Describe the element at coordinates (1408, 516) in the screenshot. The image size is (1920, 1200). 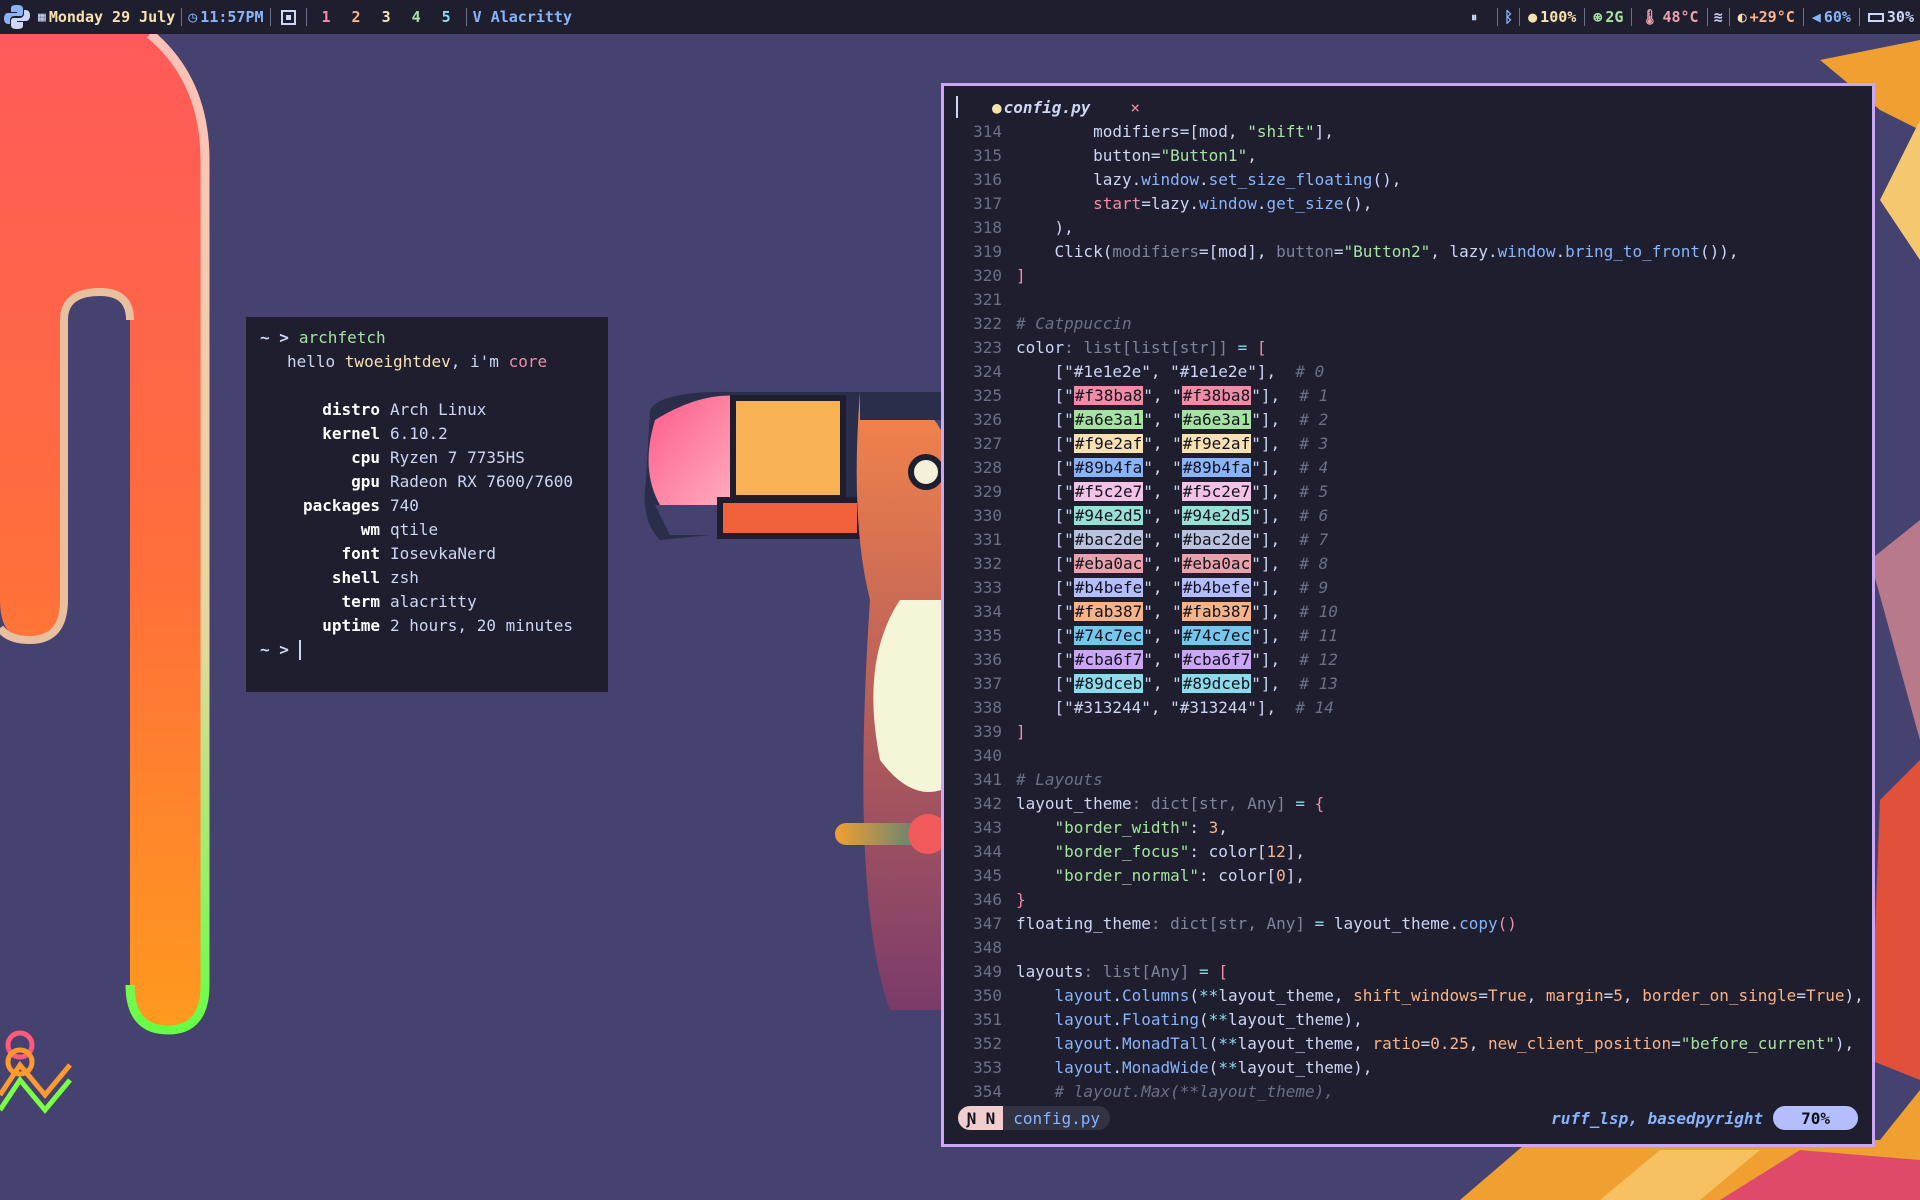
I see `code-line: 330 ["#94e2d5", "#94e2d5"], # 6` at that location.